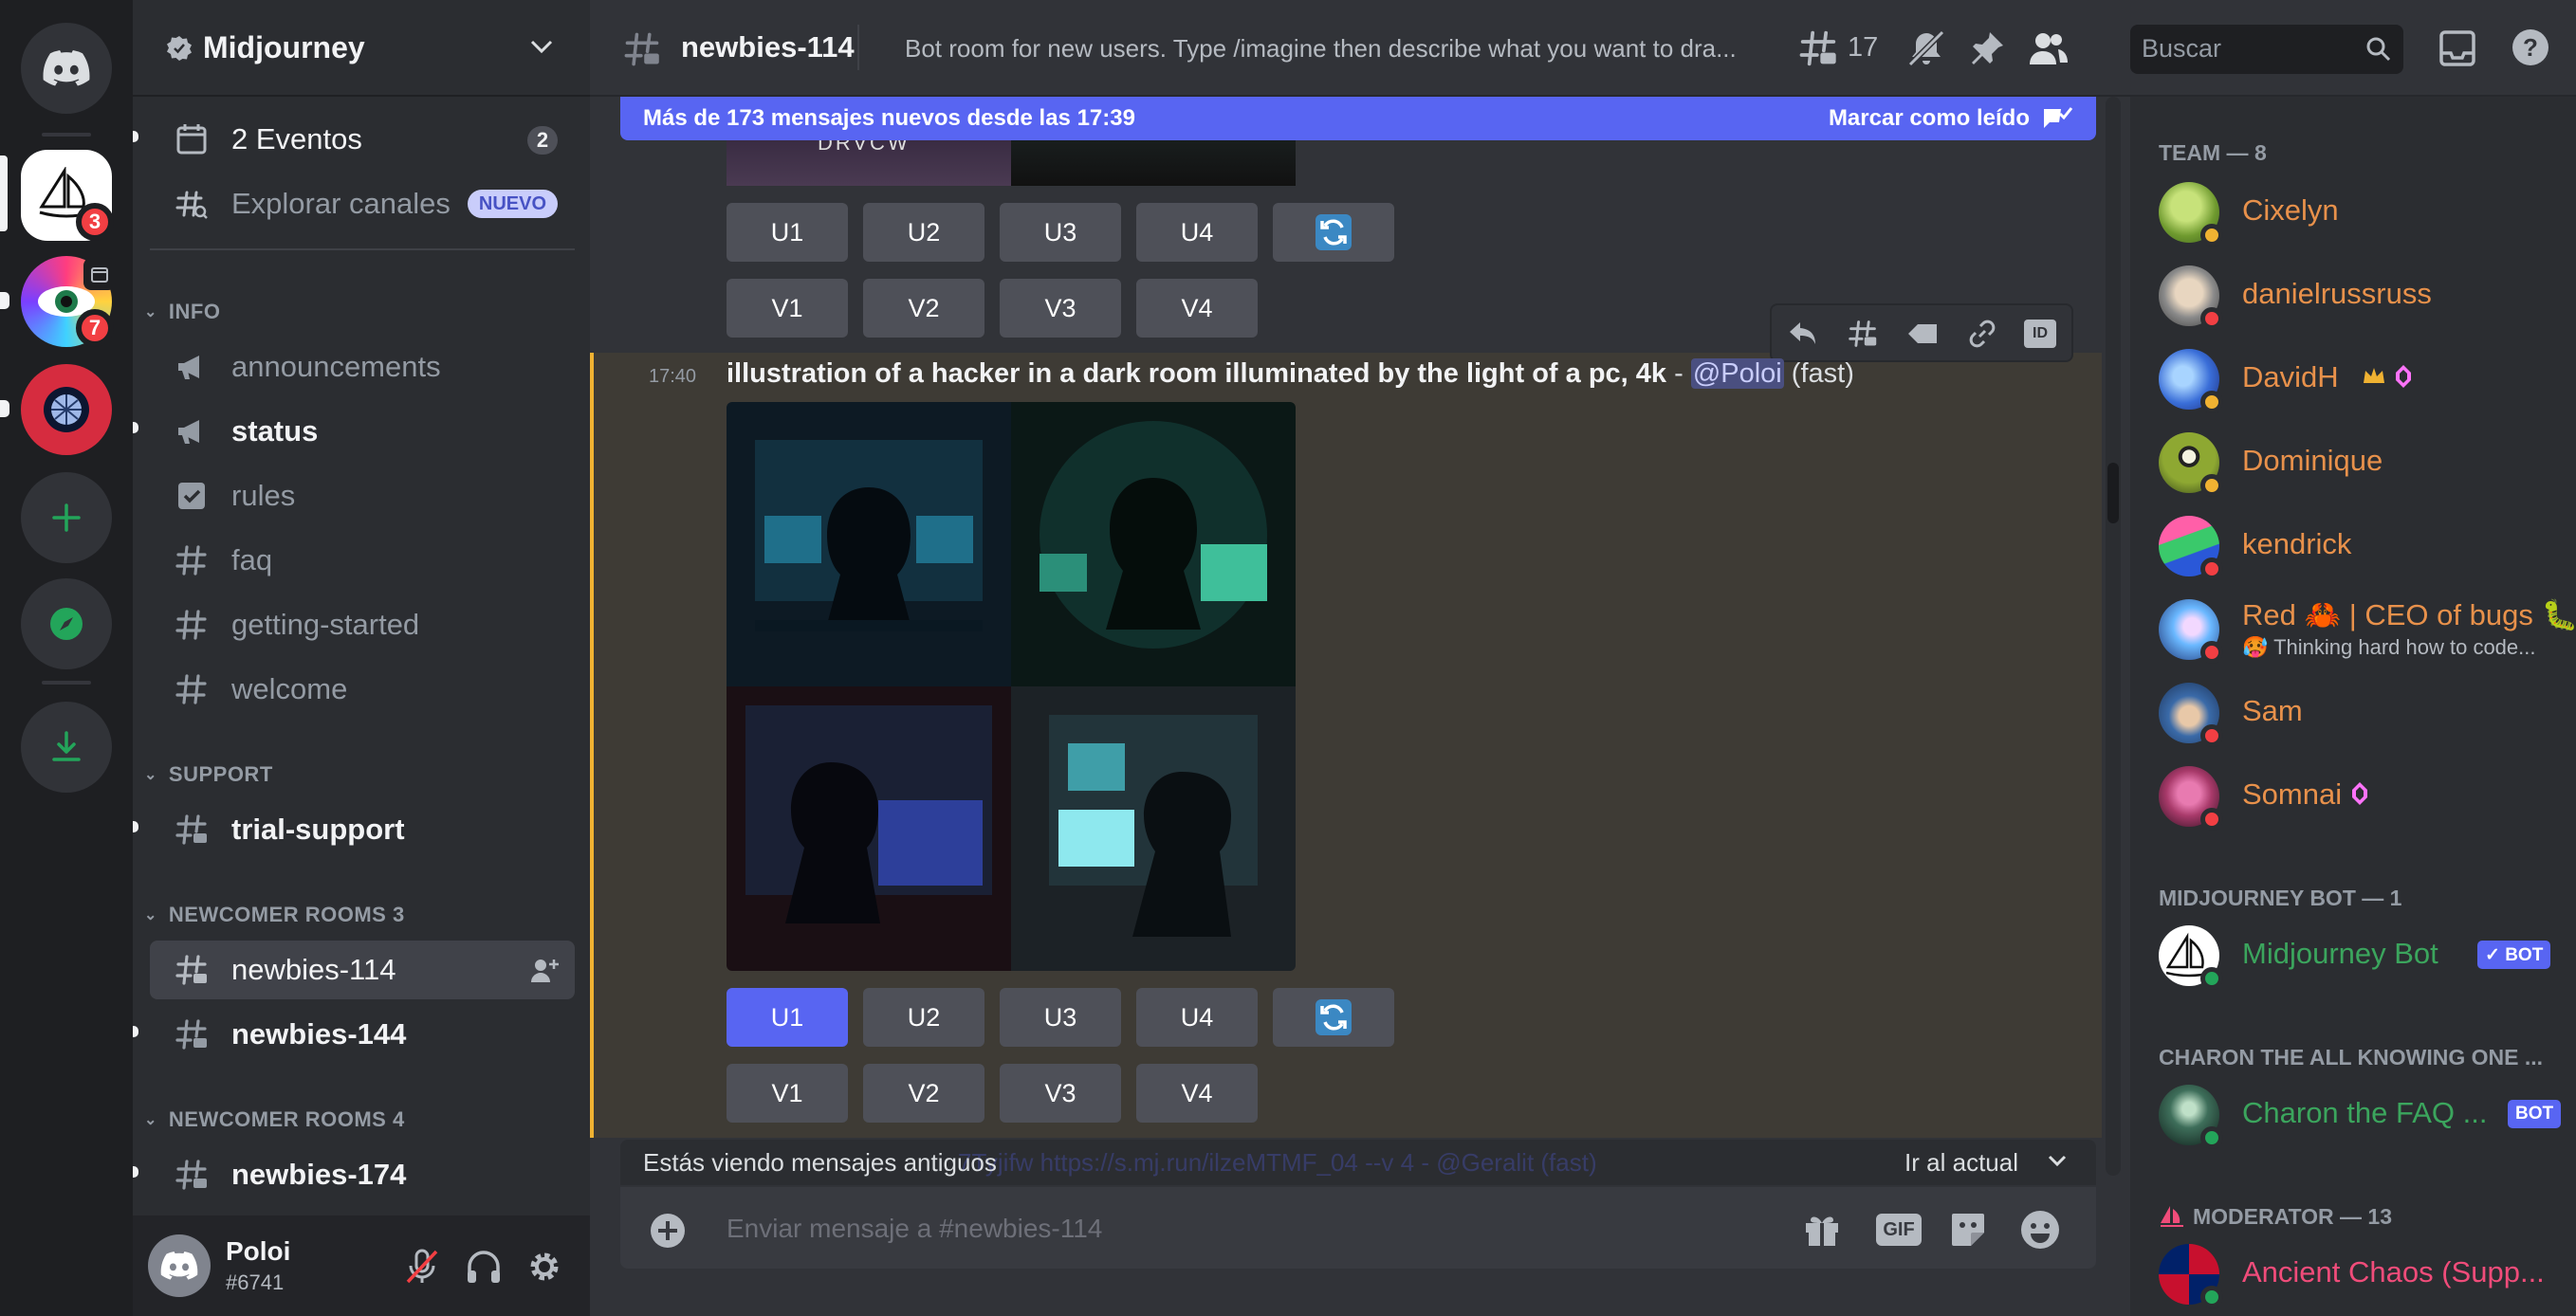 The height and width of the screenshot is (1316, 2576). I want to click on pin-icon, so click(1987, 48).